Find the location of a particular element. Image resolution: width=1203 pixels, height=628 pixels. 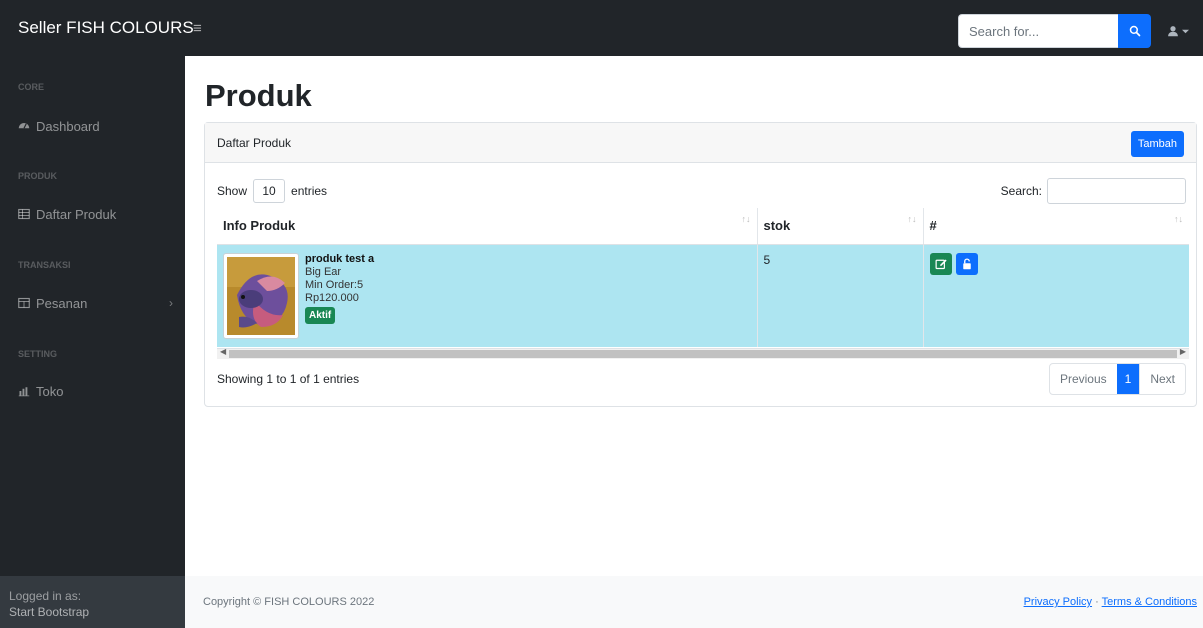

status-badge: Aktif is located at coordinates (320, 315).